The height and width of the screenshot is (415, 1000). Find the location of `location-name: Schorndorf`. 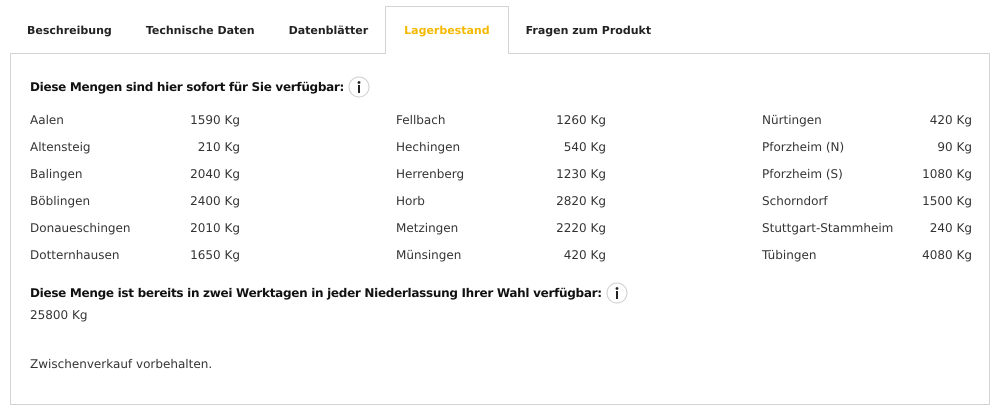

location-name: Schorndorf is located at coordinates (795, 201).